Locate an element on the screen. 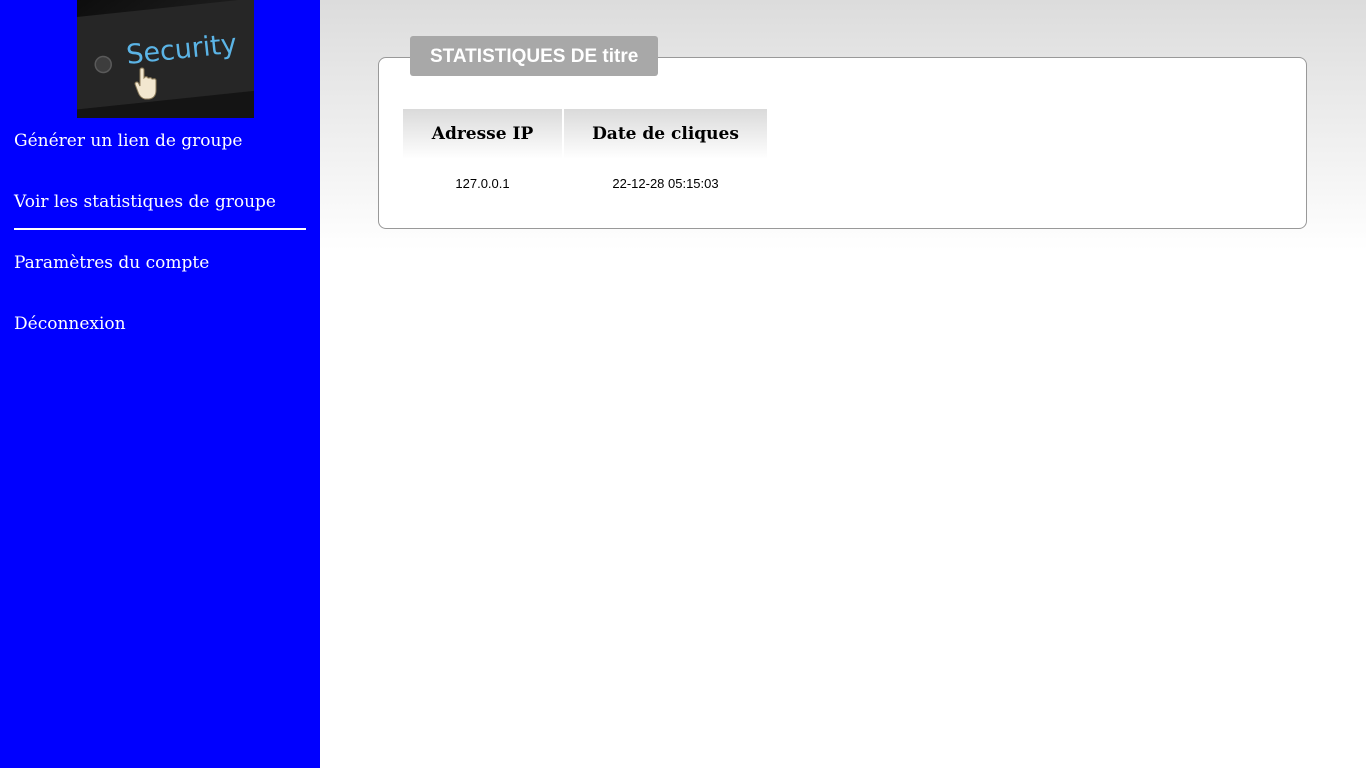 Image resolution: width=1366 pixels, height=768 pixels. sidebar-item-generate-group-link: Générer un lien de groupe is located at coordinates (128, 141).